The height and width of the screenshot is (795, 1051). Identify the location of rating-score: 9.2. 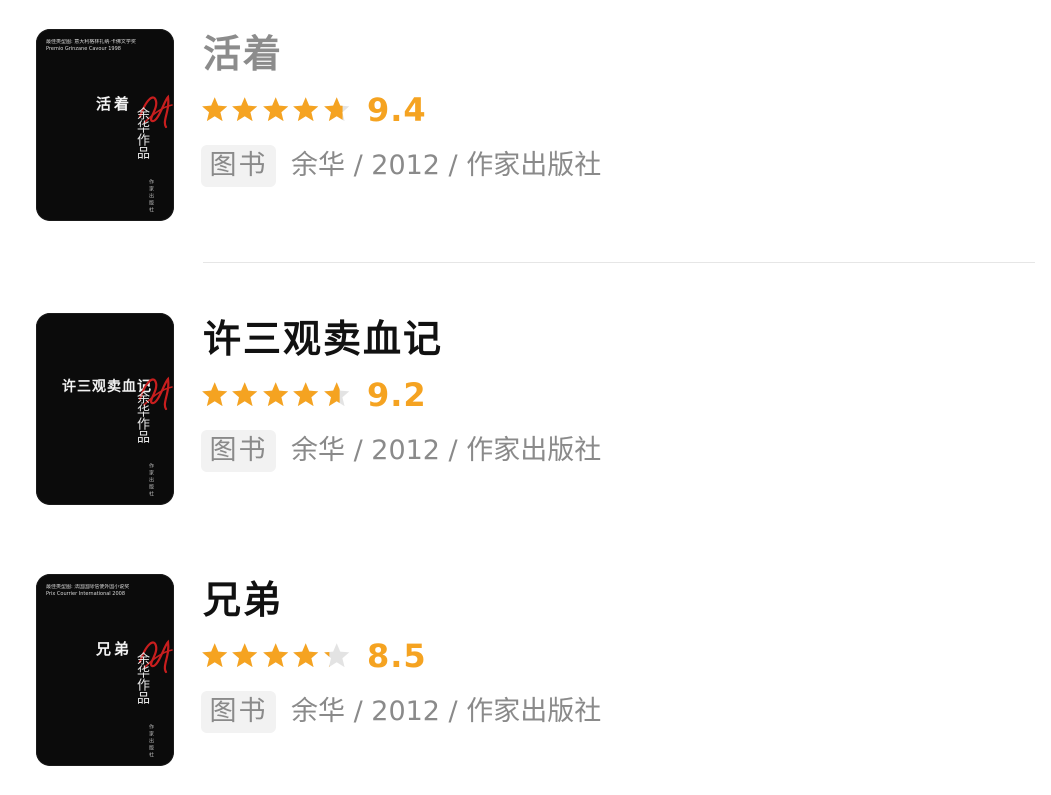
(397, 395).